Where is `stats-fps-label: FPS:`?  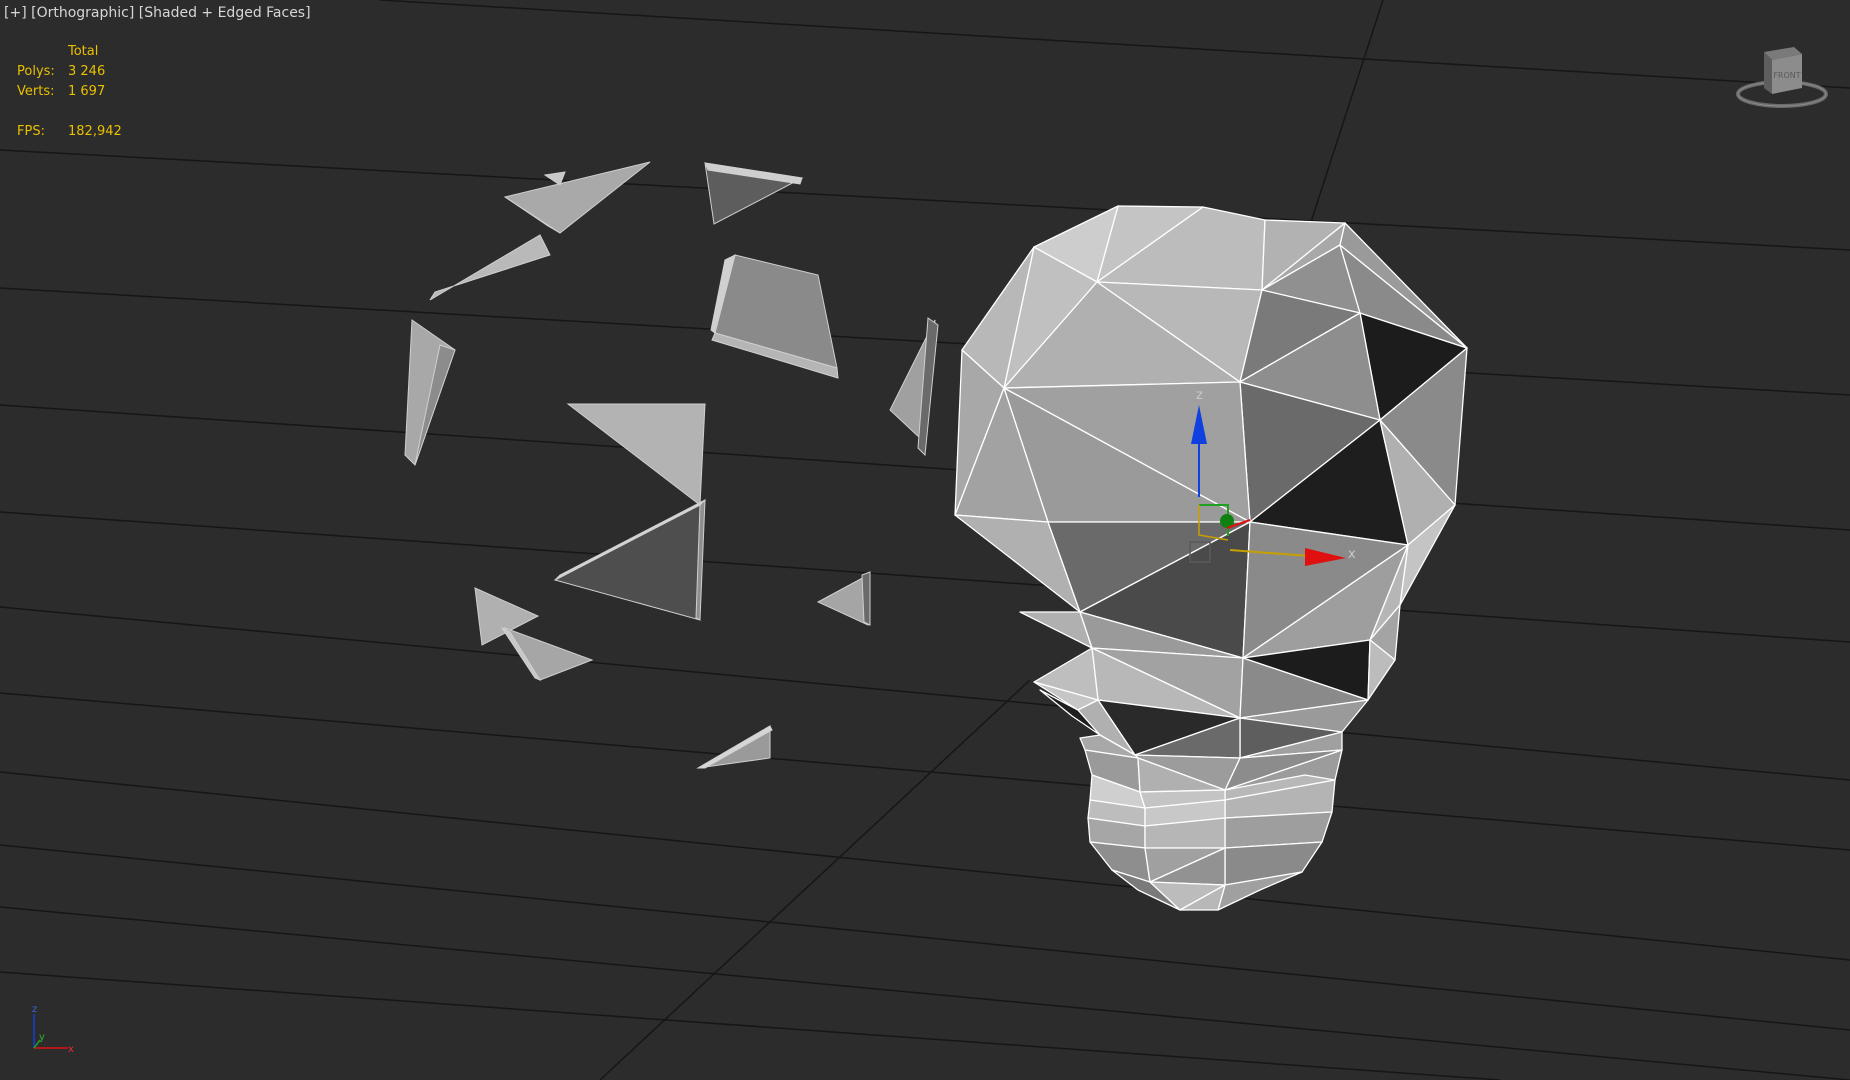
stats-fps-label: FPS: is located at coordinates (31, 131).